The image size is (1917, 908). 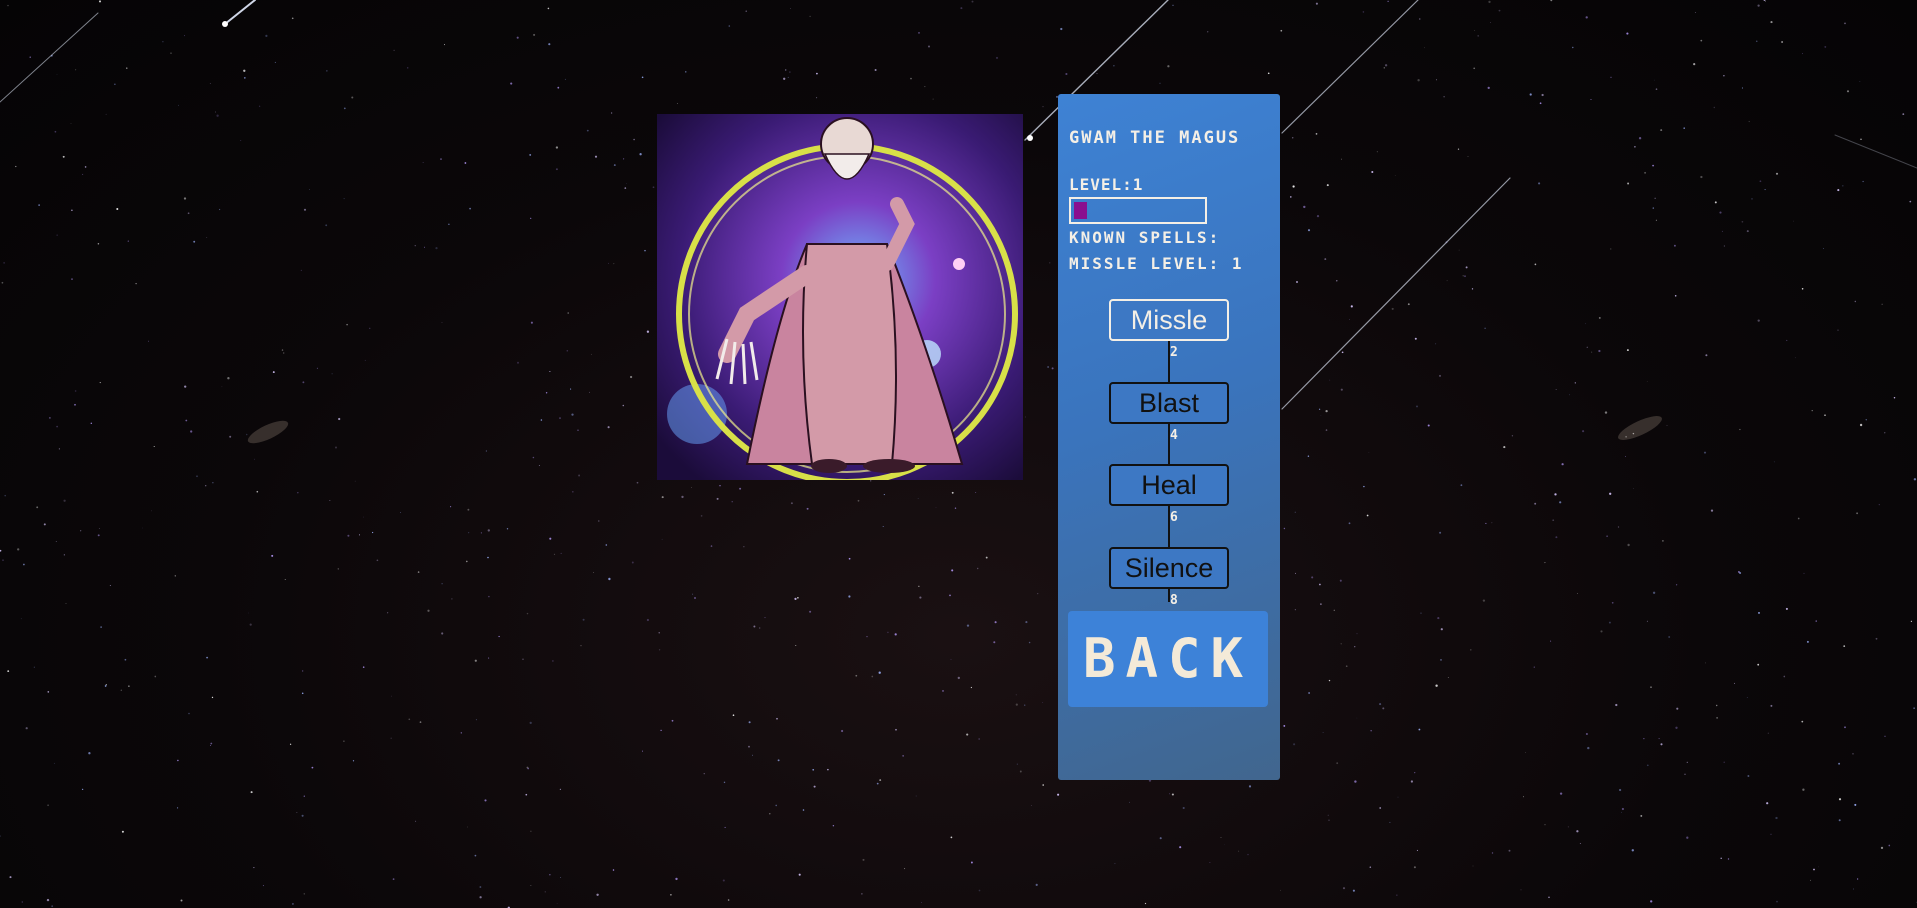 I want to click on missle-level-text: MISSLE LEVEL: 1, so click(x=1156, y=263).